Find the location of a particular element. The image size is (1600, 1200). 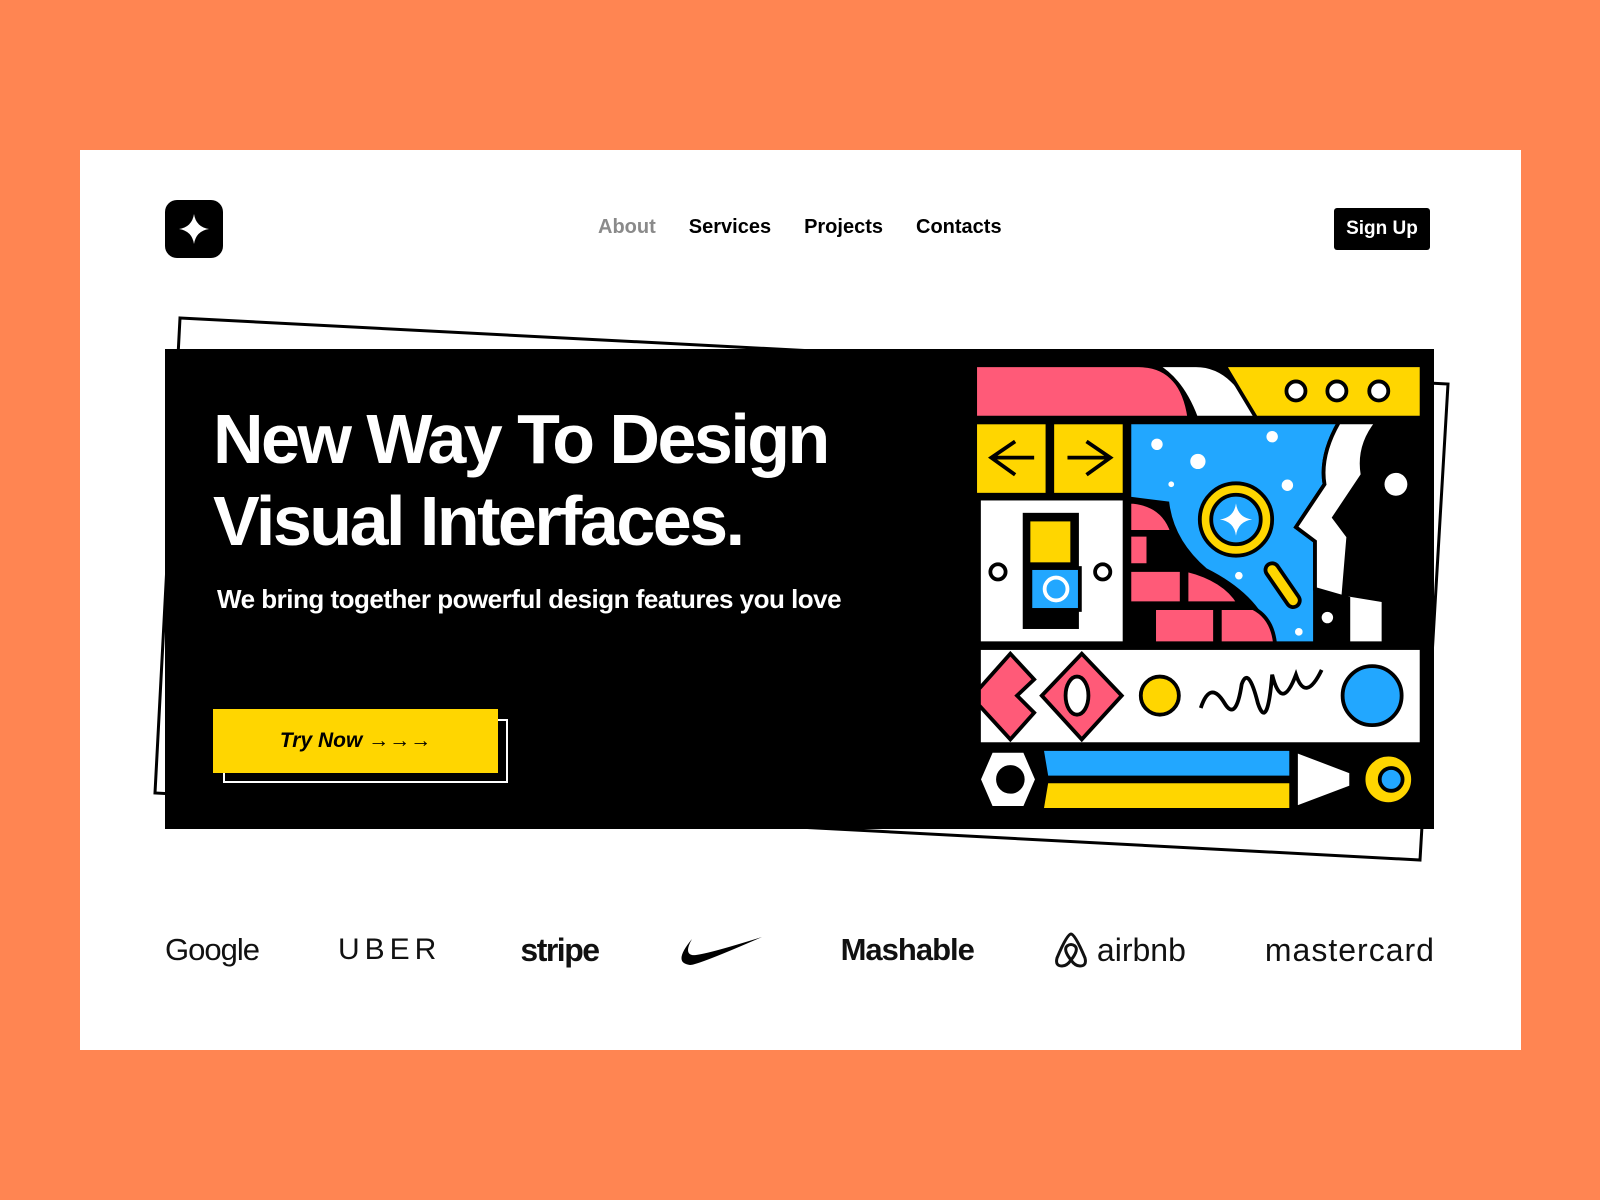

brand-uber: UBER is located at coordinates (390, 949).